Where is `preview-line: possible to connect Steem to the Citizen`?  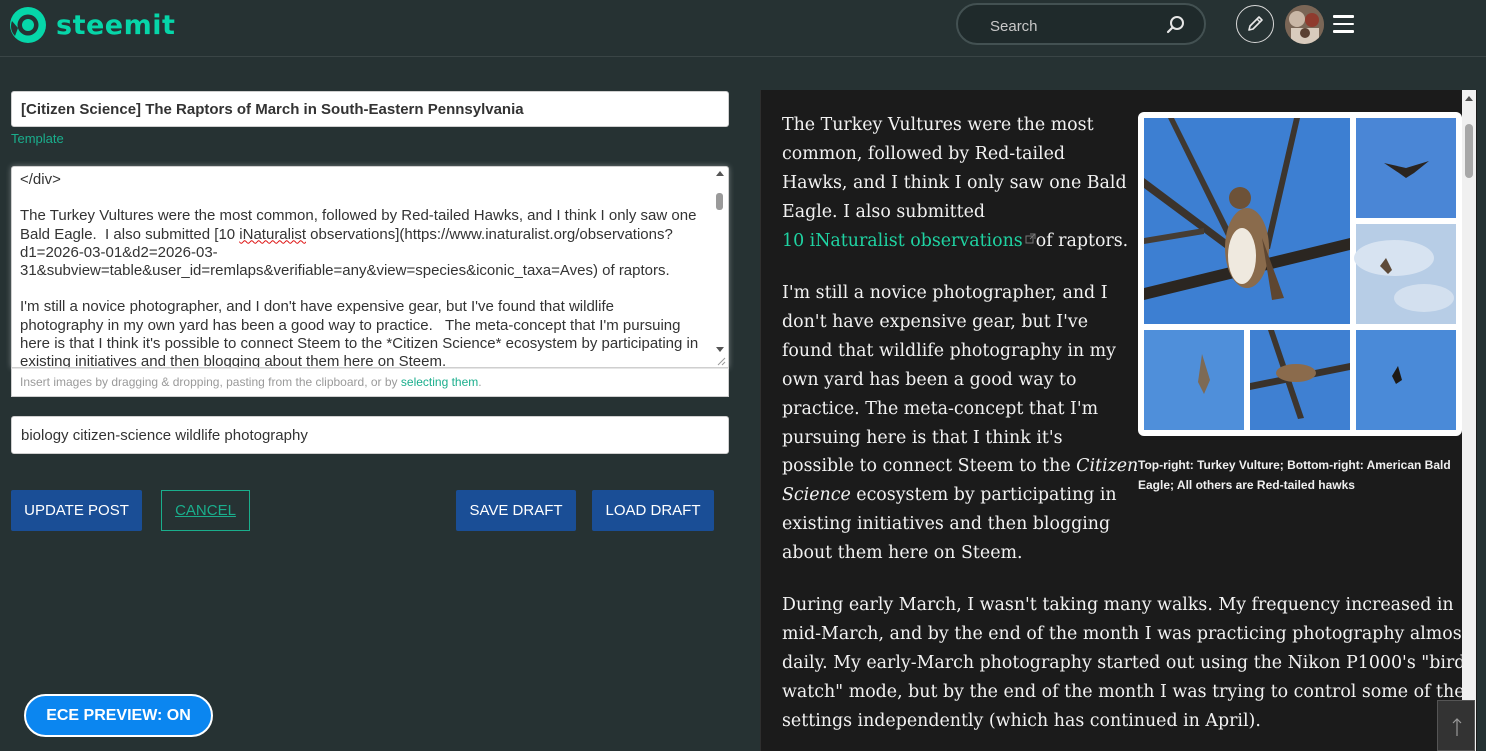 preview-line: possible to connect Steem to the Citizen is located at coordinates (960, 466).